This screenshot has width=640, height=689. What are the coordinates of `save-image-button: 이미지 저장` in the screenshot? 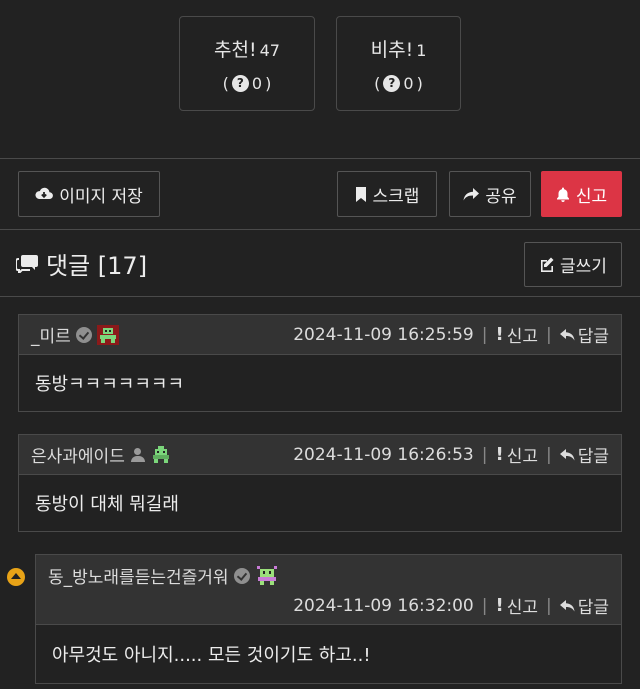 It's located at (89, 194).